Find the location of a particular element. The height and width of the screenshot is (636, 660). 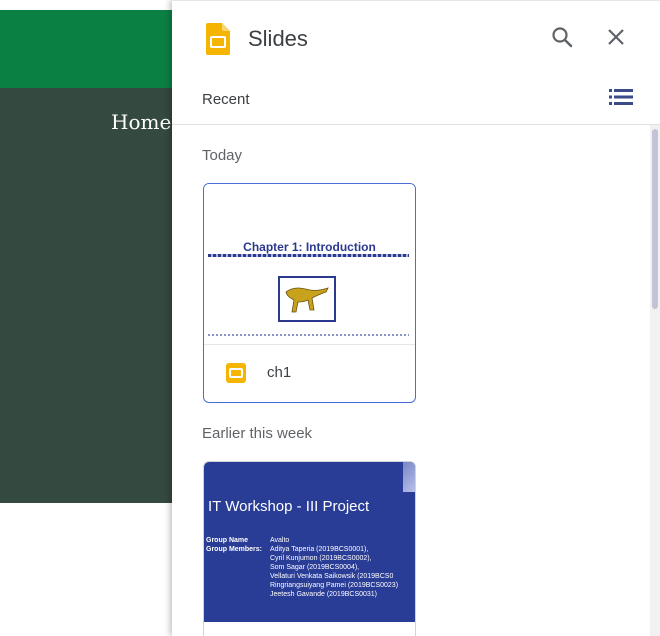

site-header-bar is located at coordinates (87, 49).